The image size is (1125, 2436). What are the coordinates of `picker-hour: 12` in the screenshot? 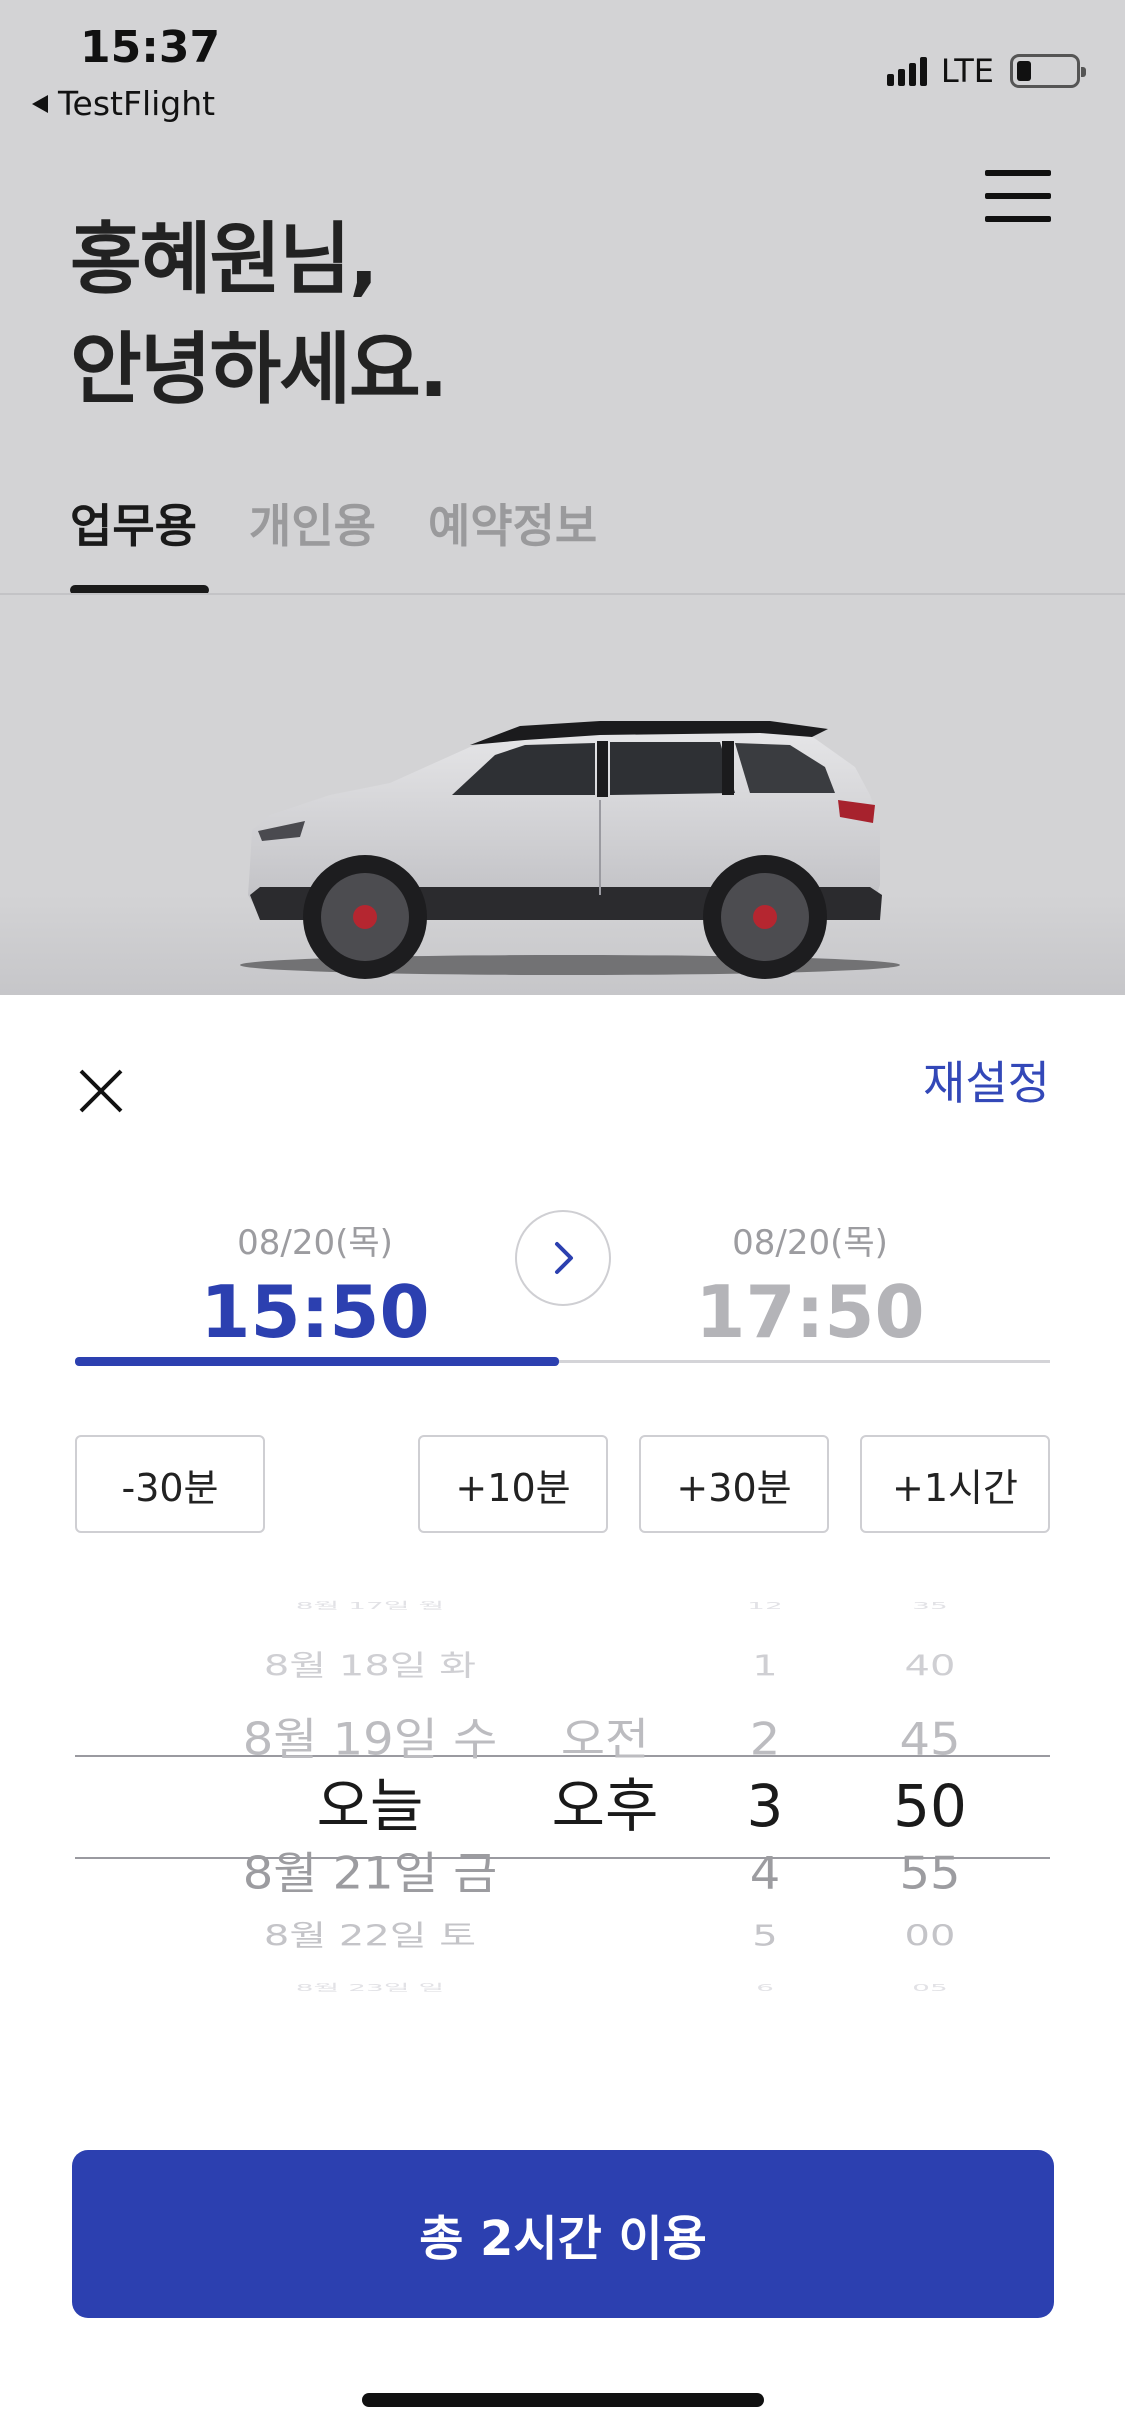 It's located at (765, 1606).